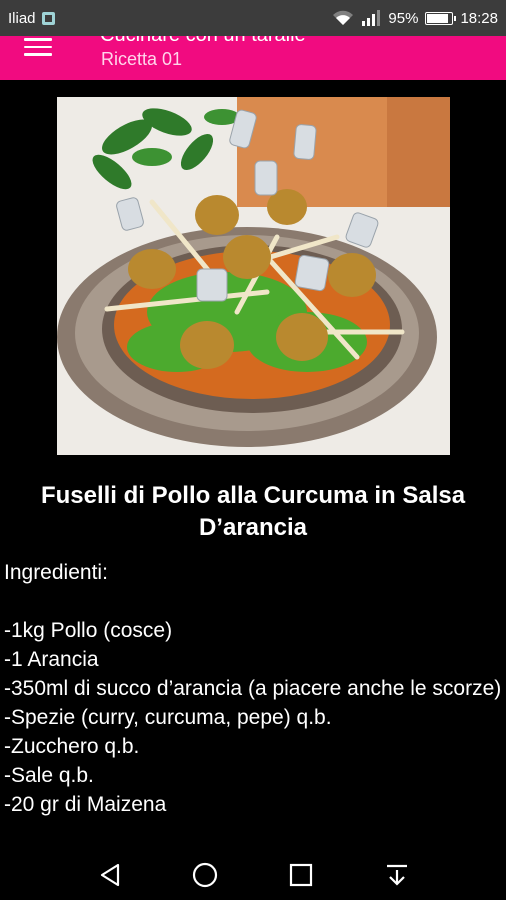 The width and height of the screenshot is (506, 900). I want to click on app-subtitle: Ricetta 01, so click(142, 59).